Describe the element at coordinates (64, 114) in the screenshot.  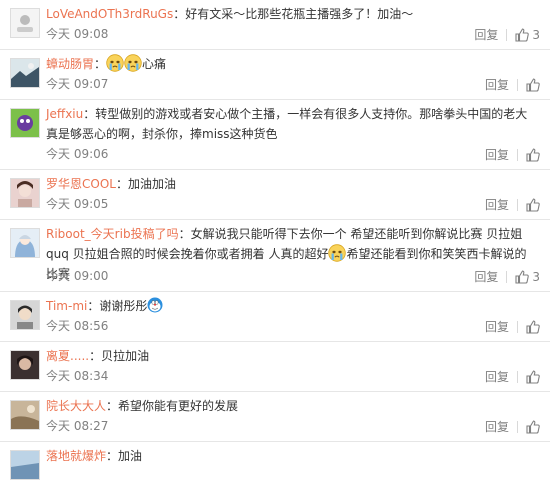
I see `comment-nickname: Jeffxiu` at that location.